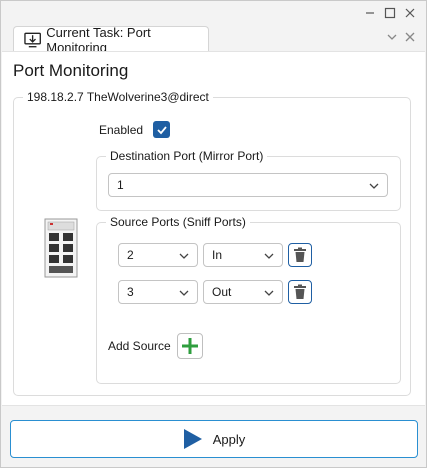  I want to click on source-direction-select: In, so click(243, 255).